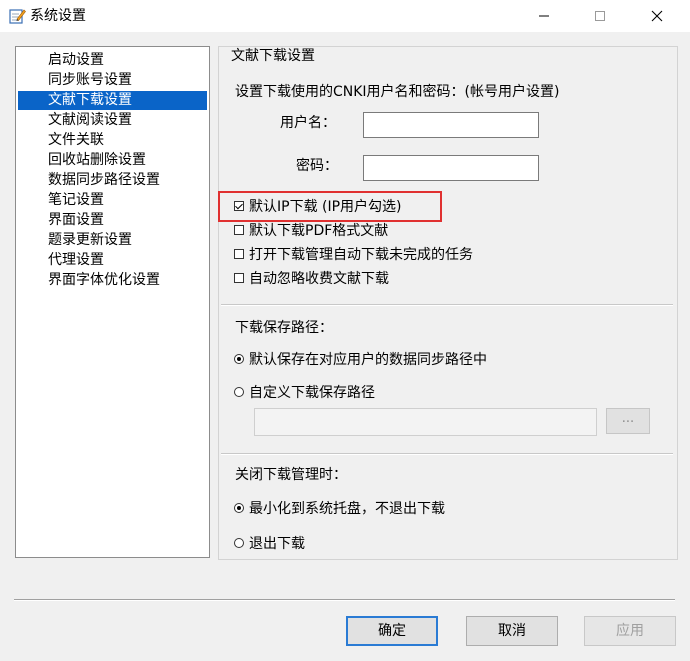  Describe the element at coordinates (319, 231) in the screenshot. I see `option-label: 默认下载PDF格式文献` at that location.